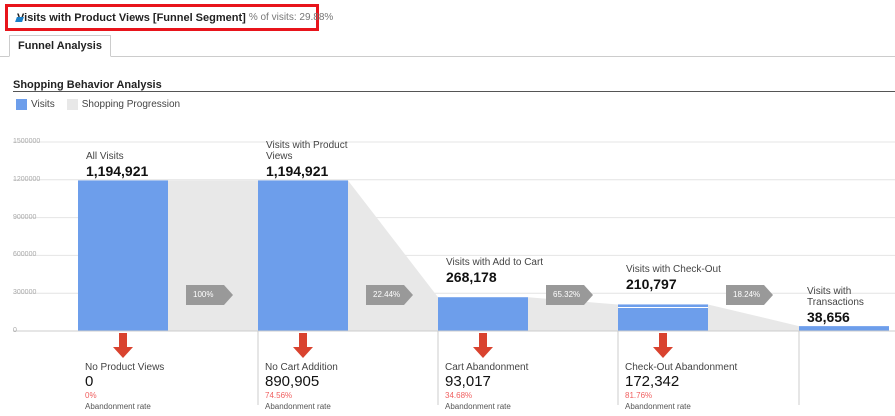 The width and height of the screenshot is (895, 416). I want to click on stage-name: All Visits, so click(105, 157).